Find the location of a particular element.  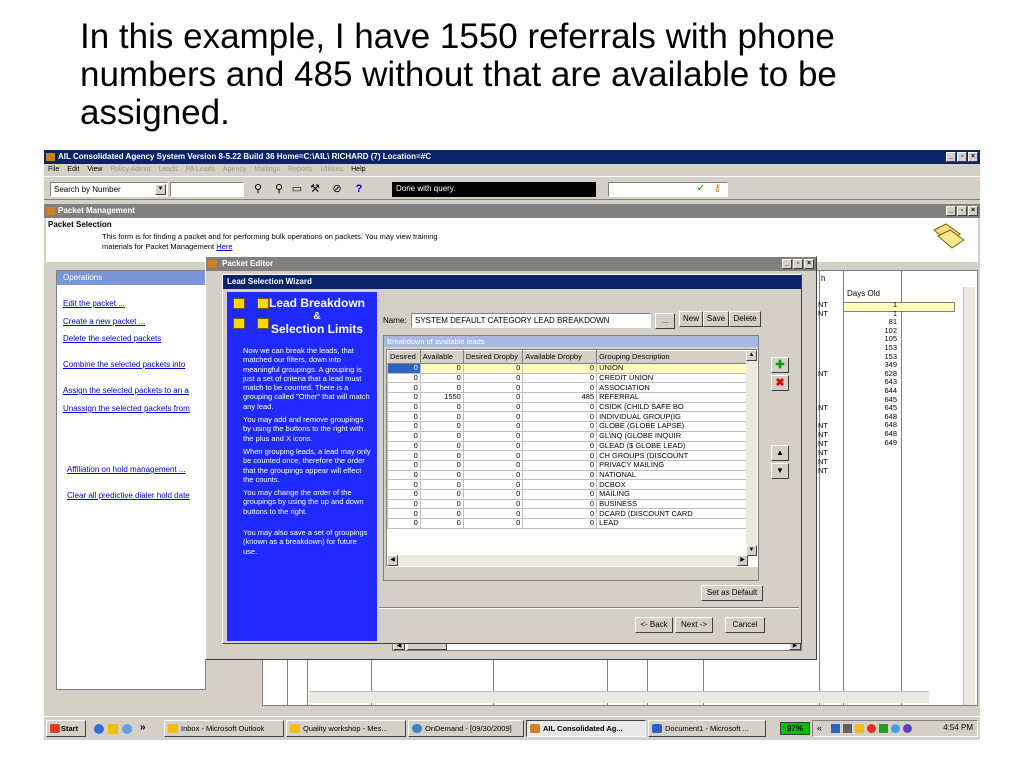

help-icon: ? is located at coordinates (359, 189).